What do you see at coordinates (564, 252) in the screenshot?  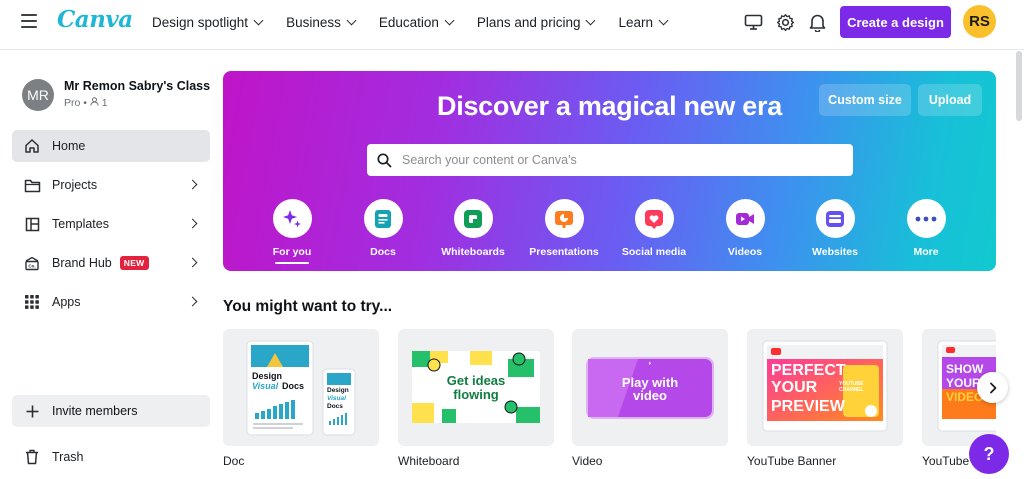 I see `category-label: Presentations` at bounding box center [564, 252].